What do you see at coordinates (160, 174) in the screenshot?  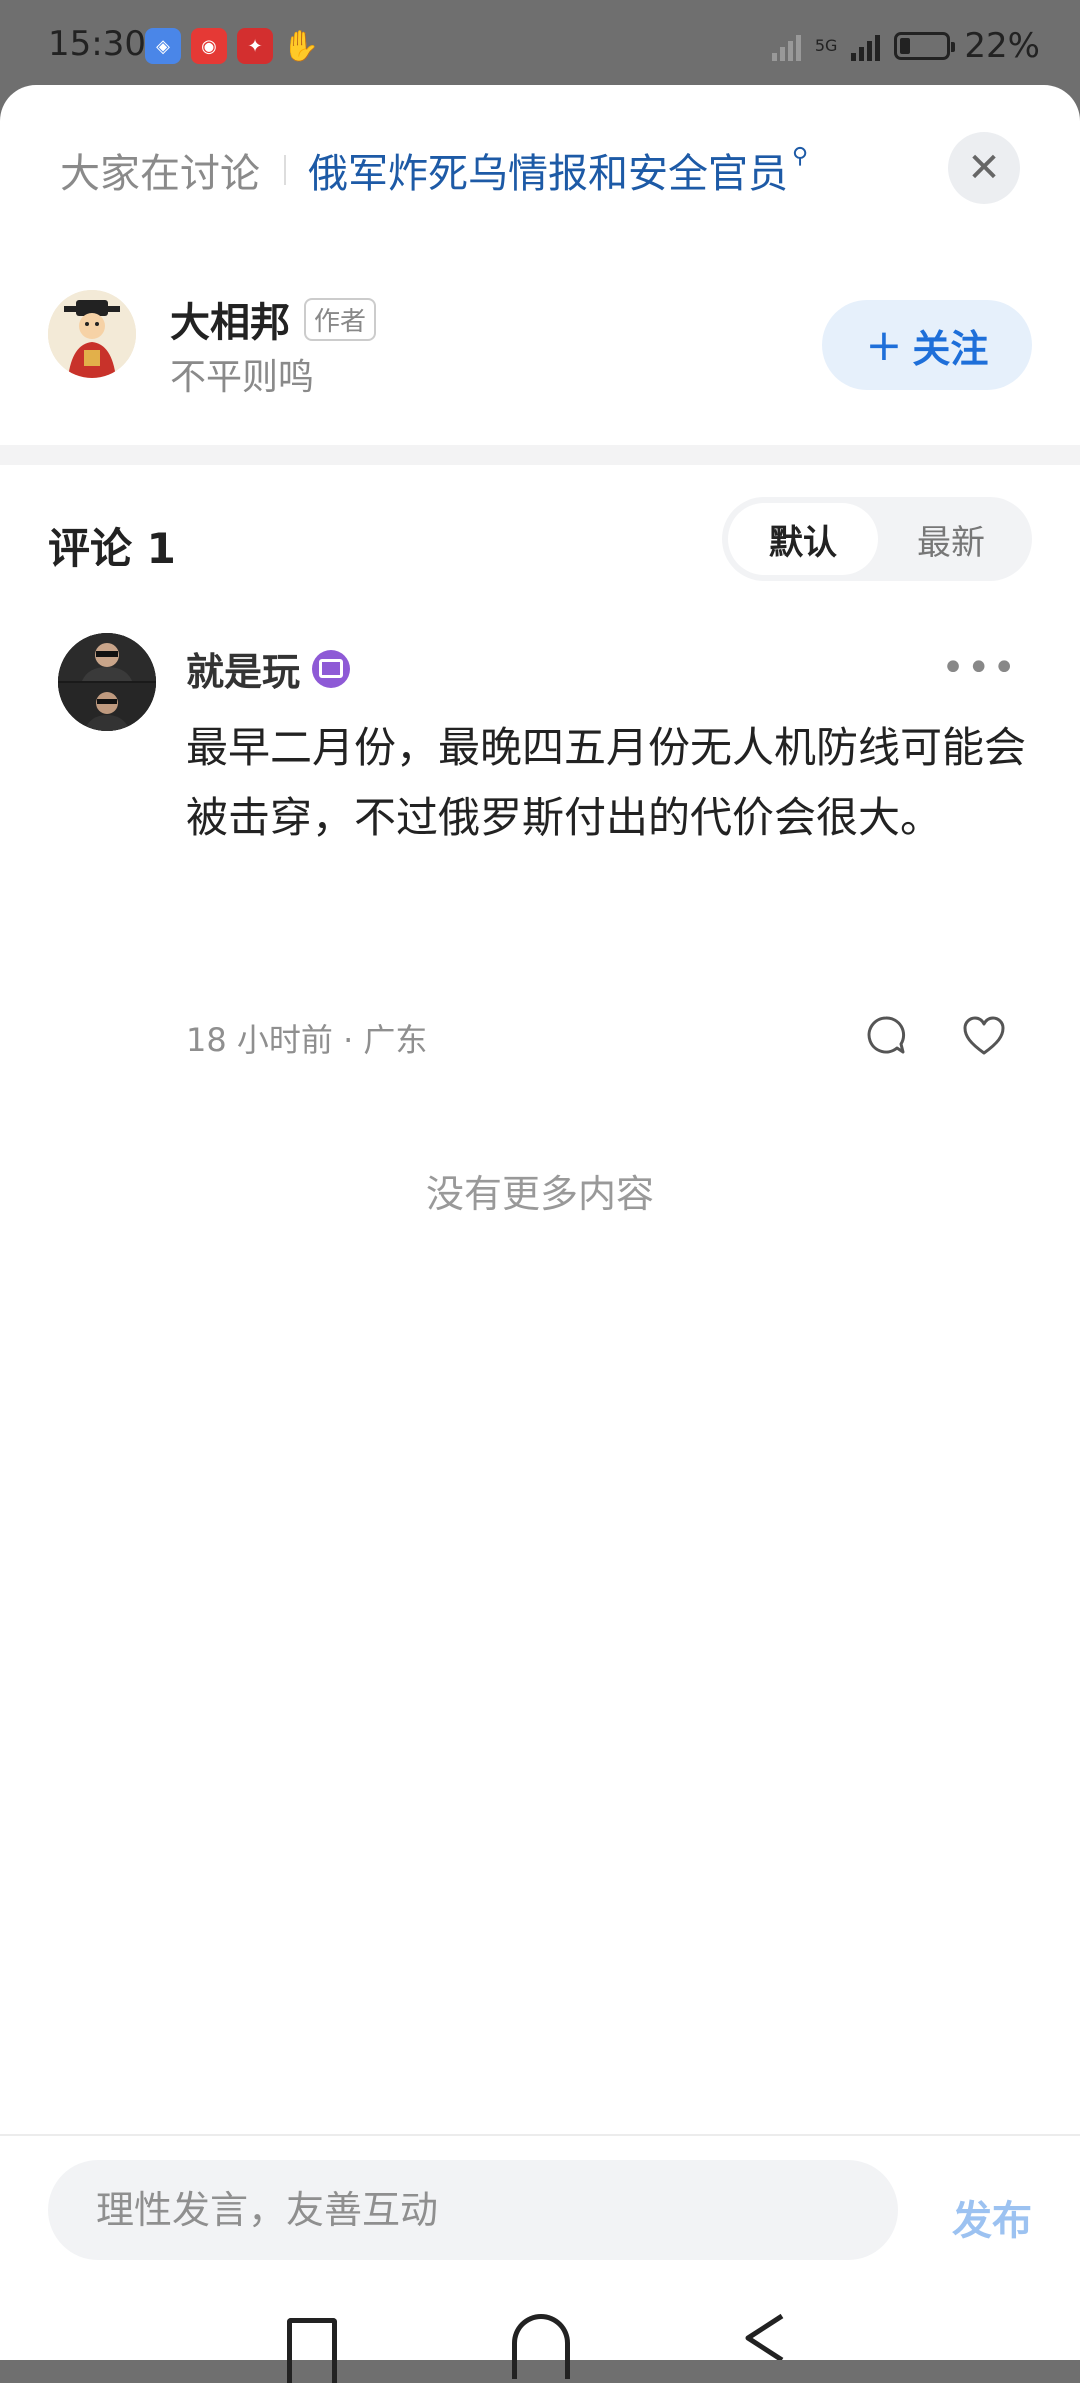 I see `topic-label: 大家在讨论` at bounding box center [160, 174].